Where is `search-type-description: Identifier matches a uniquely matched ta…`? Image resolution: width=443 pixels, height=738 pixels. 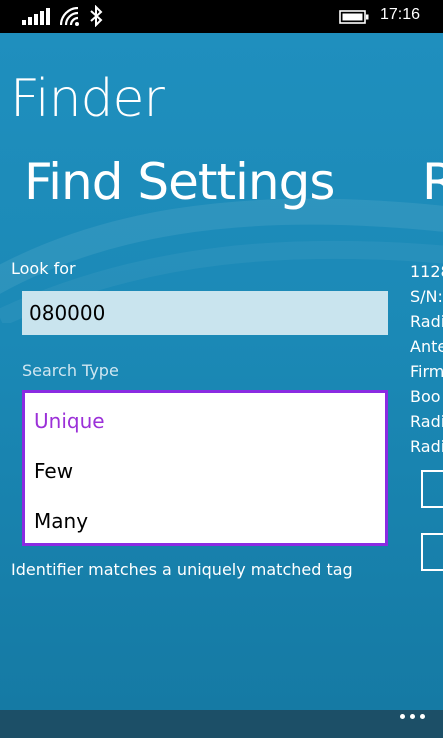 search-type-description: Identifier matches a uniquely matched ta… is located at coordinates (182, 569).